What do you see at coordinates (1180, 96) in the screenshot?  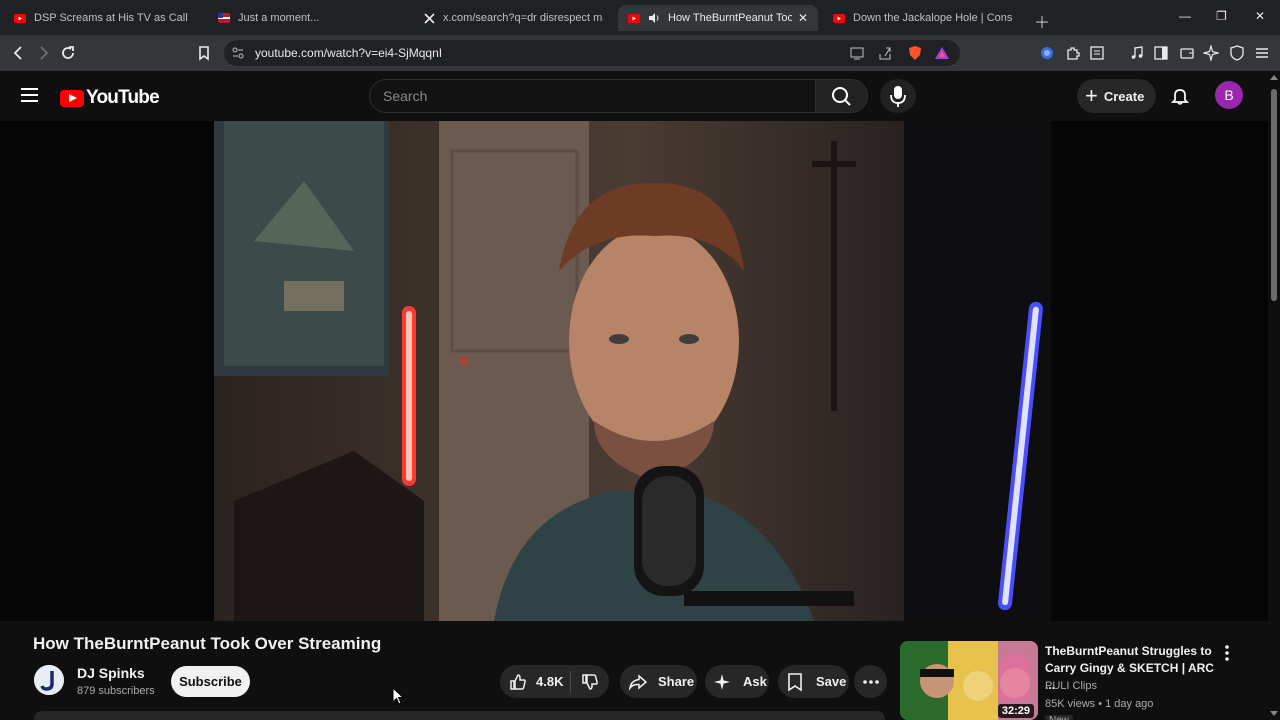 I see `notifications-bell-icon` at bounding box center [1180, 96].